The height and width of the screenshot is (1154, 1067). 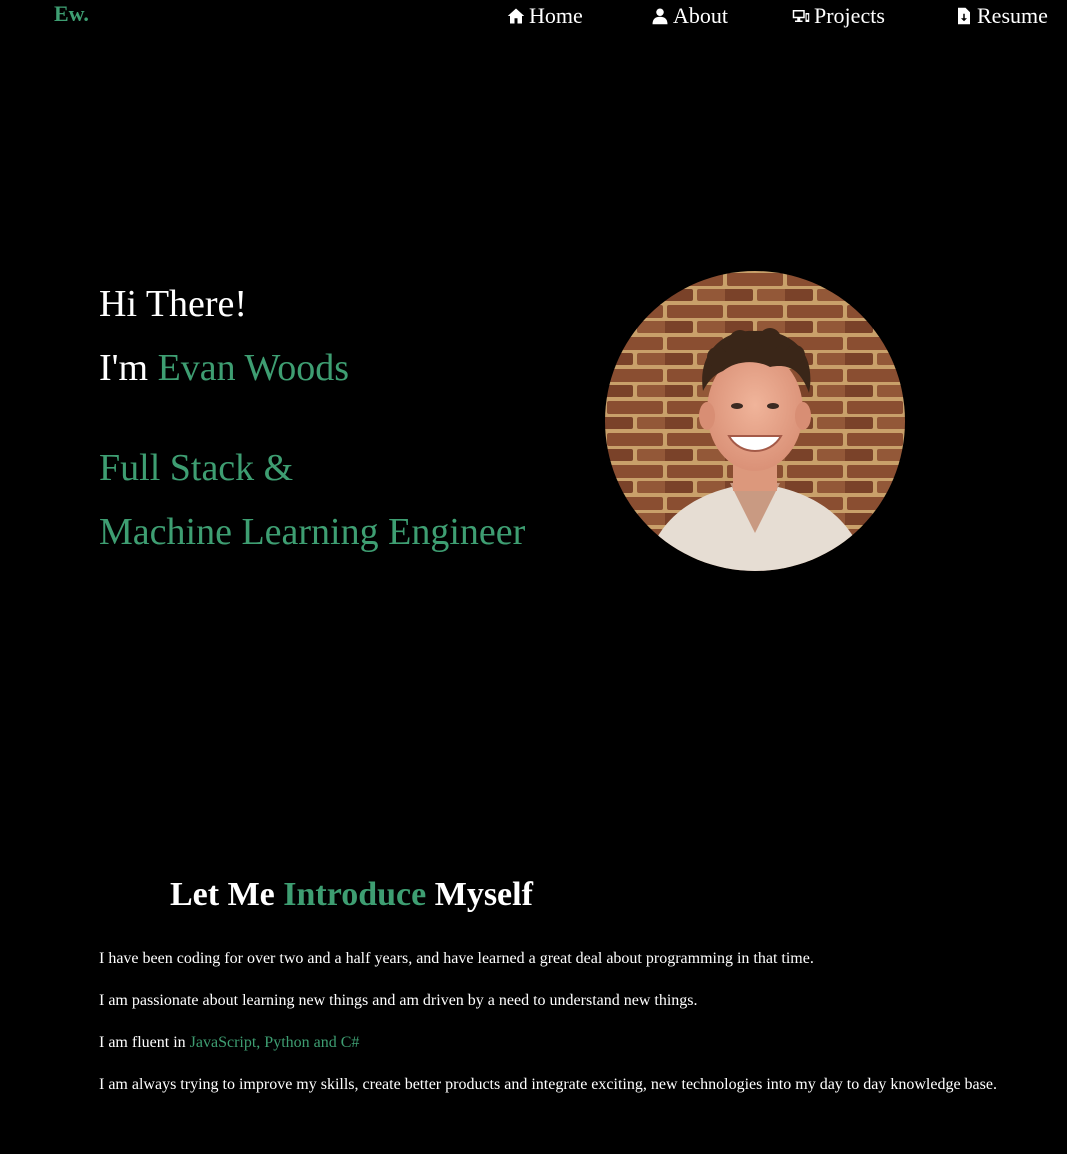 What do you see at coordinates (559, 1043) in the screenshot?
I see `intro-paragraph-3: I am fluent in JavaScript, Python and C#` at bounding box center [559, 1043].